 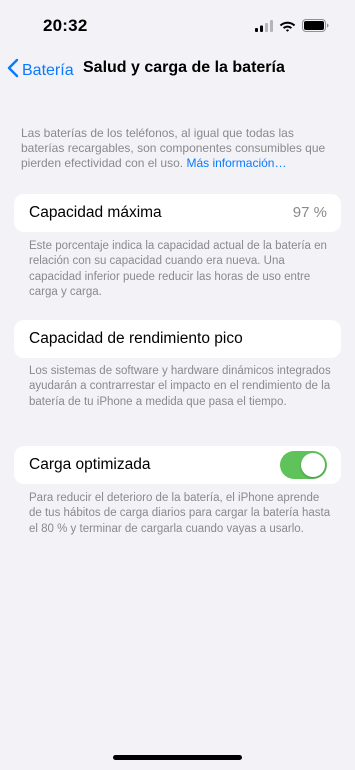 What do you see at coordinates (313, 465) in the screenshot?
I see `toggle-knob` at bounding box center [313, 465].